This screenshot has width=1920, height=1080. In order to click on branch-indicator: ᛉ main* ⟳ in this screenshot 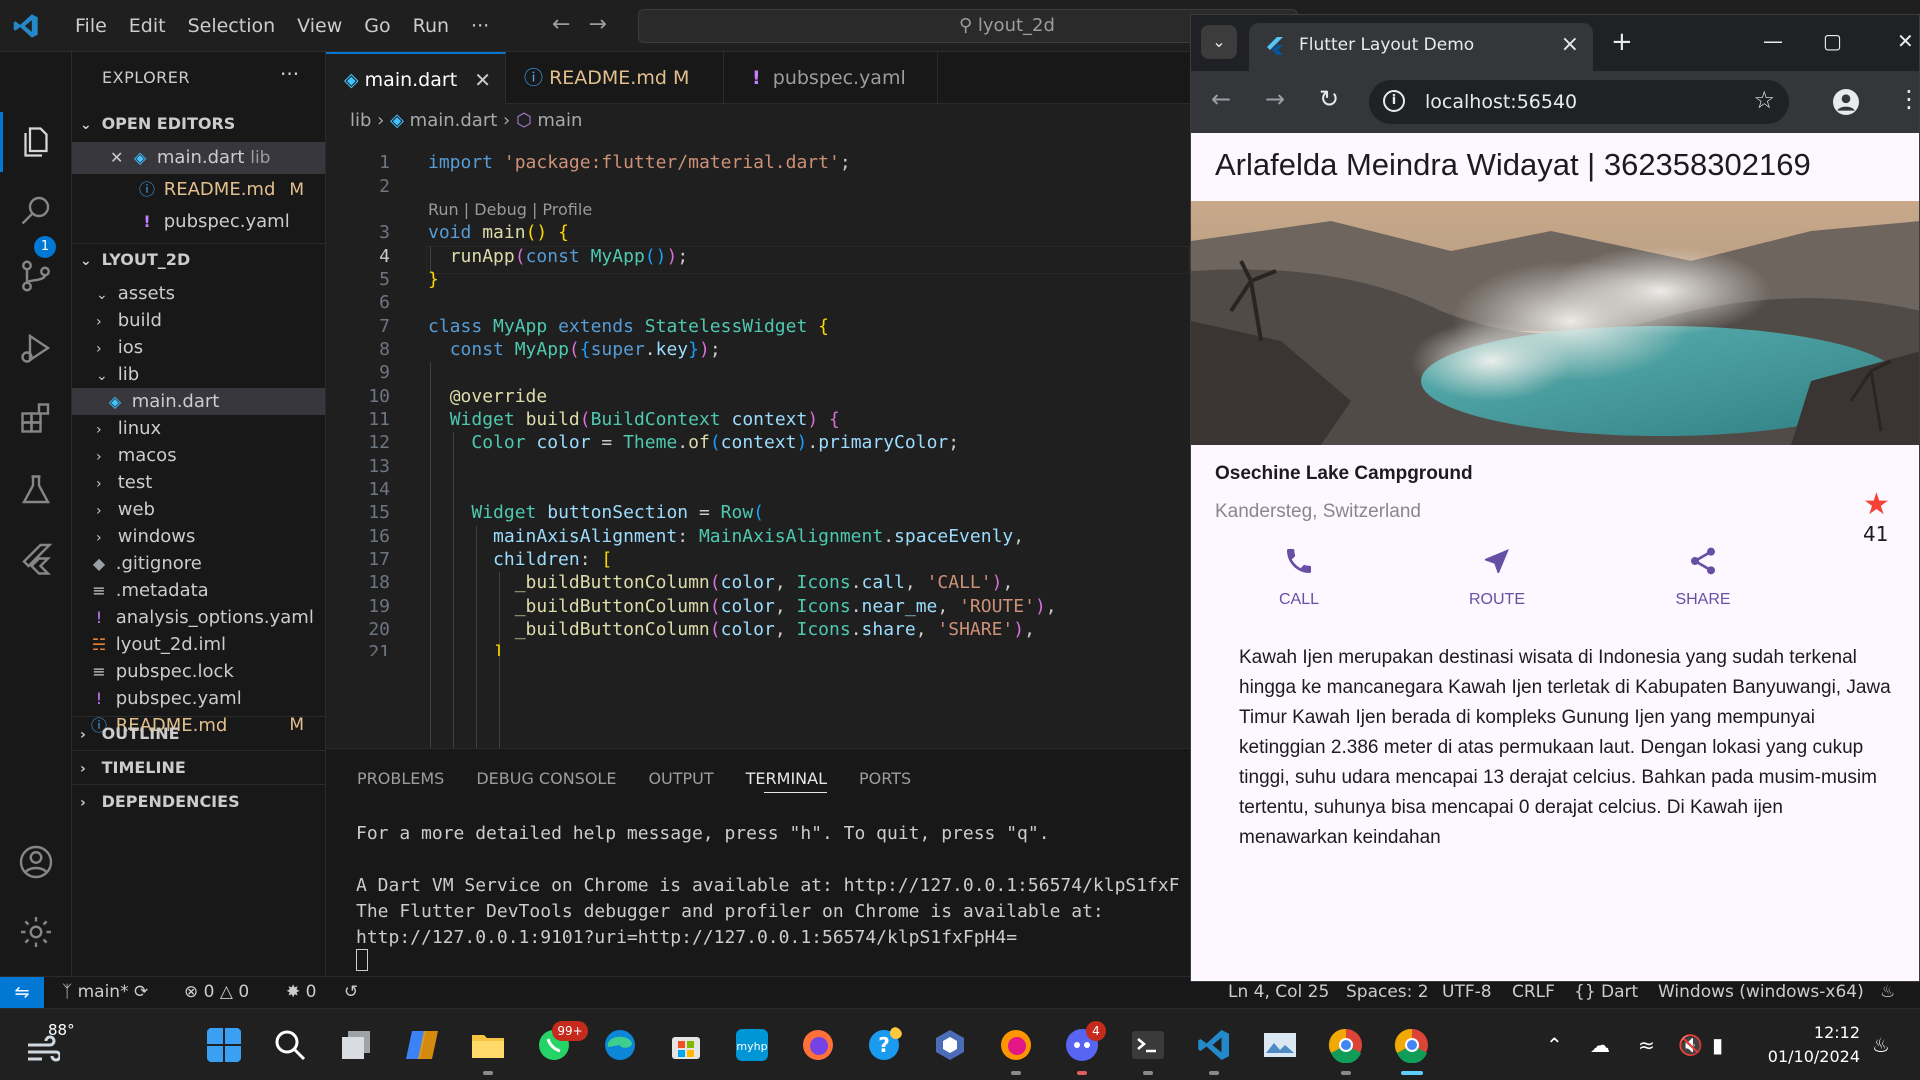, I will do `click(105, 992)`.